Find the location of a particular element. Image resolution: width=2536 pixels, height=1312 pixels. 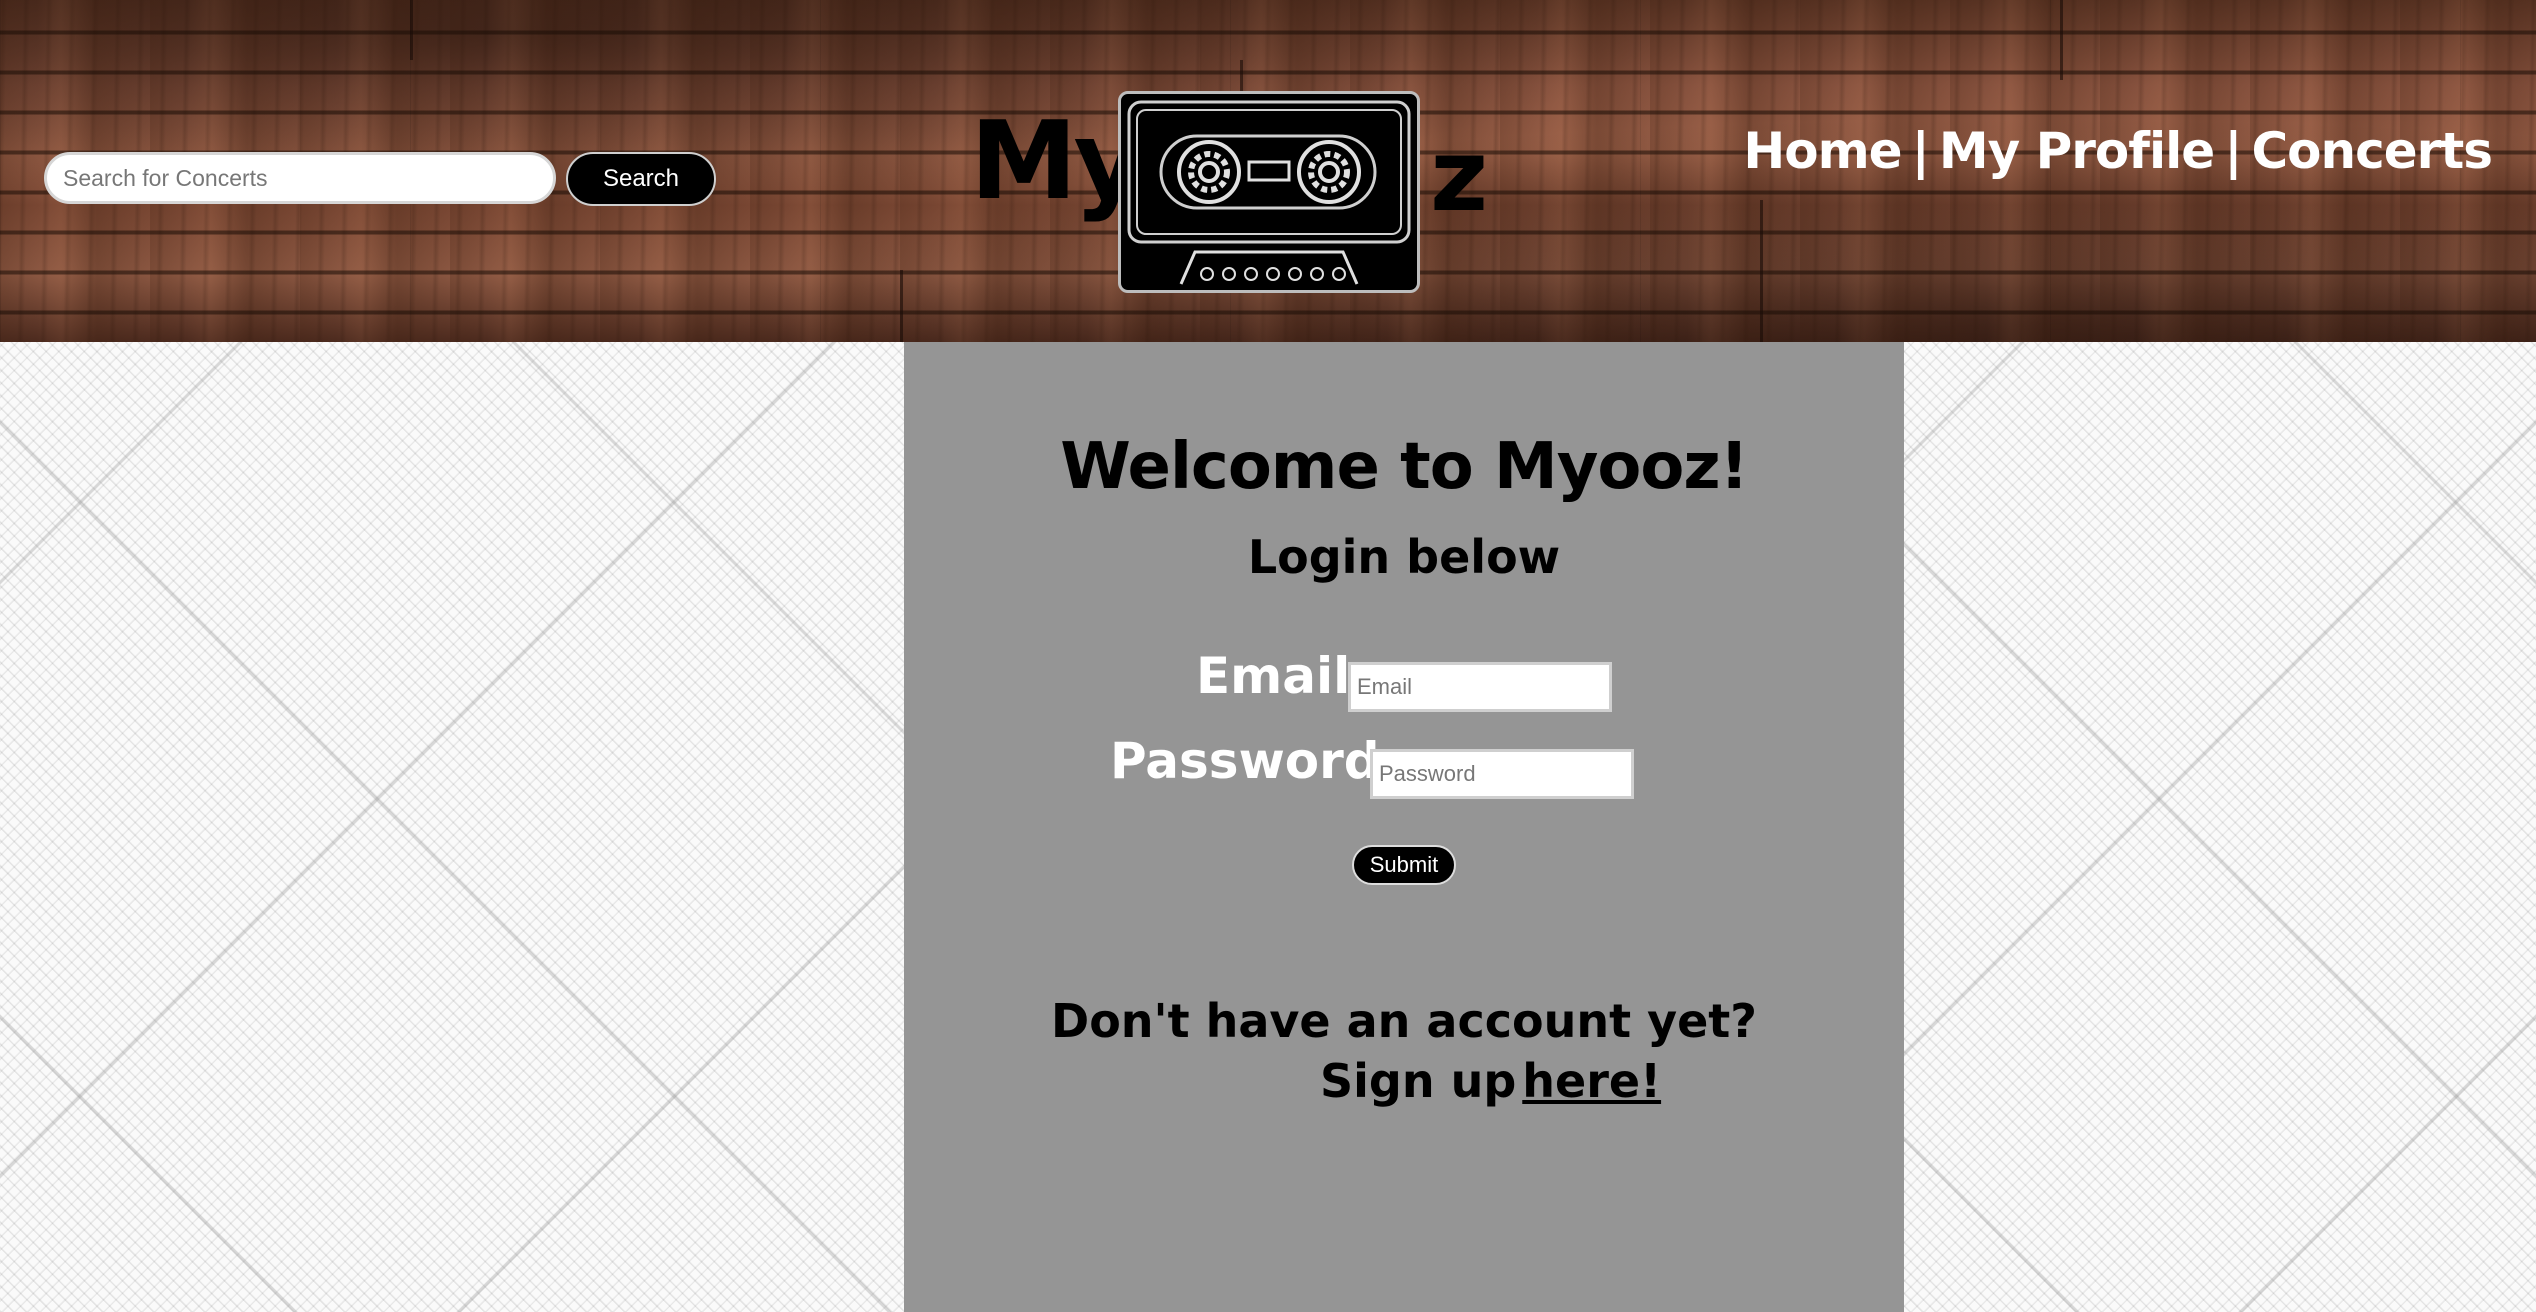

email-label: Email: is located at coordinates (1283, 676).